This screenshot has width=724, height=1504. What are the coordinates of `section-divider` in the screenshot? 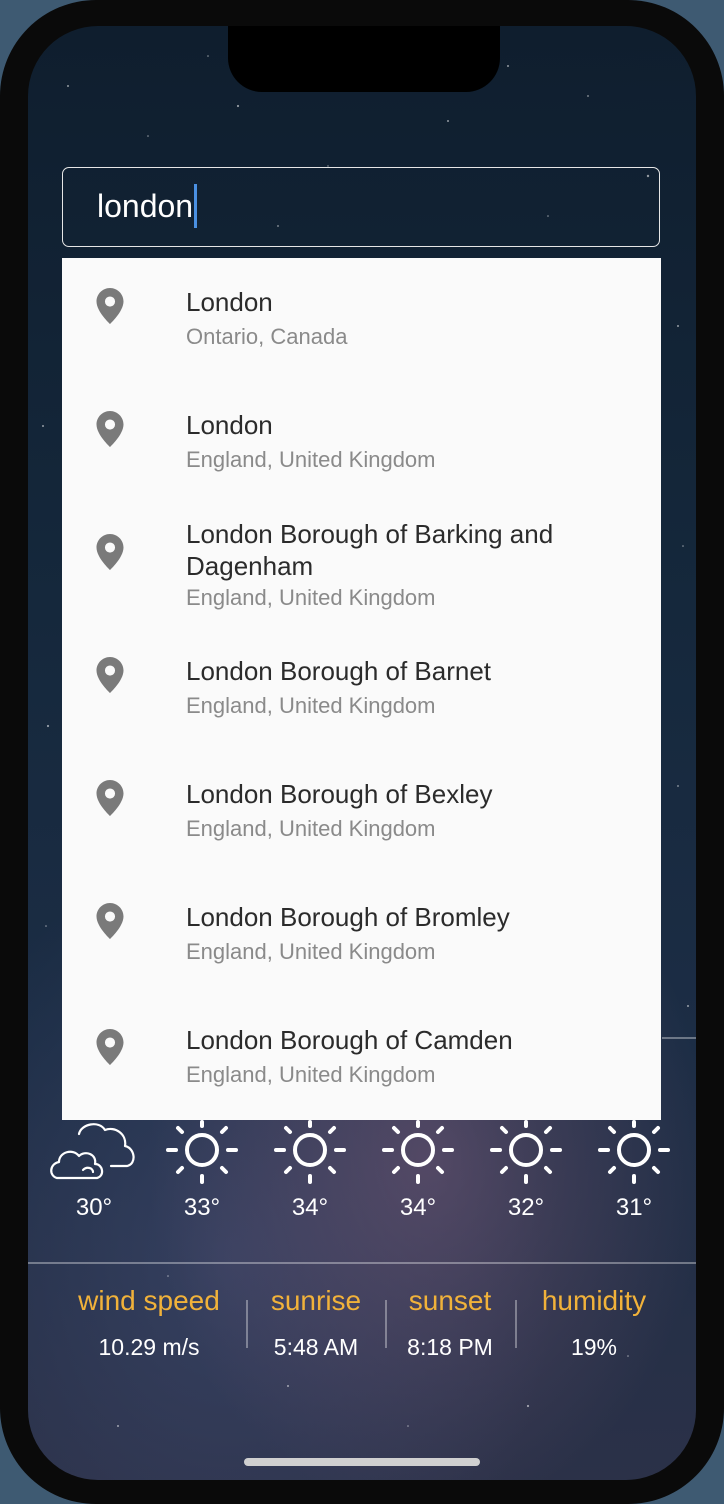 It's located at (679, 1038).